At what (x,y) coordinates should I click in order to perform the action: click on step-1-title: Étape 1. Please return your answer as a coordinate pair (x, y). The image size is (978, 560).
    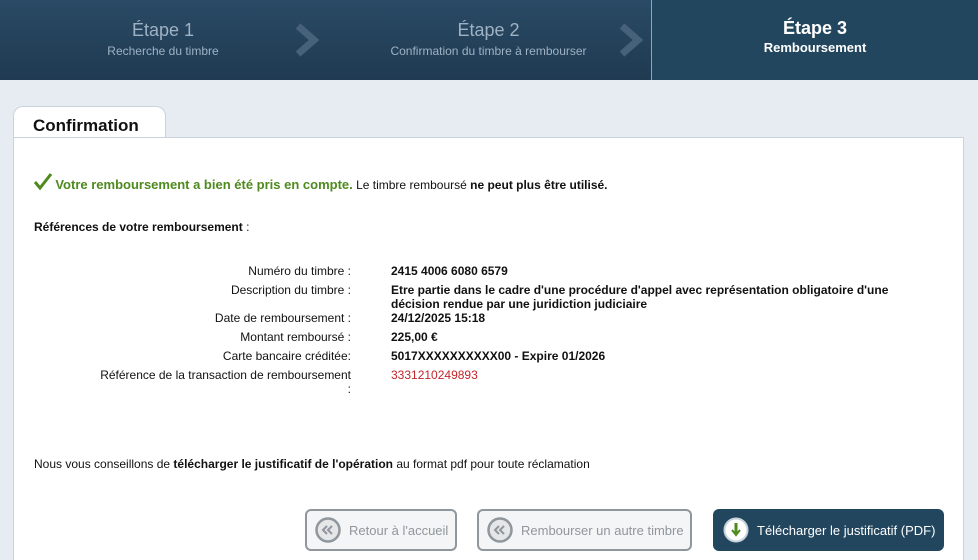
    Looking at the image, I should click on (163, 30).